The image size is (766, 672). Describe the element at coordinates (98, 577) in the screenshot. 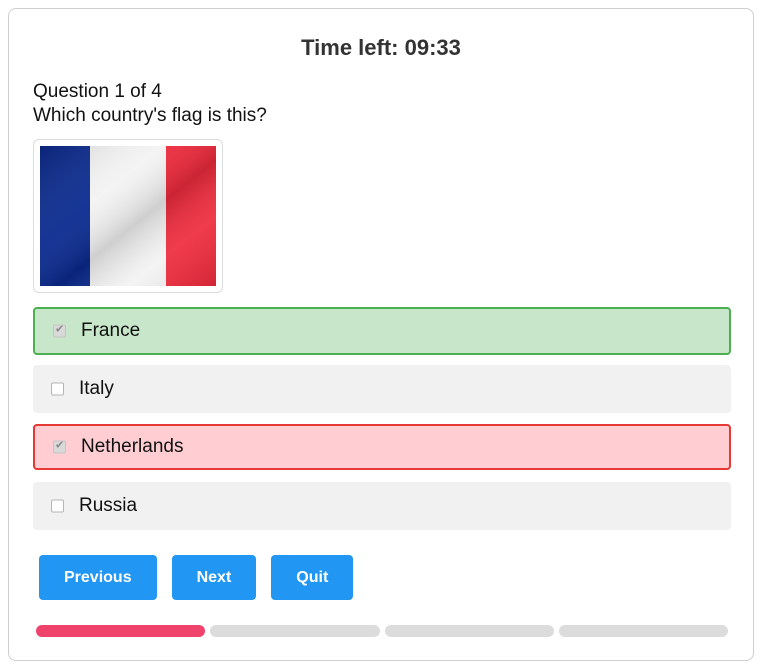

I see `previous-button: Previous` at that location.